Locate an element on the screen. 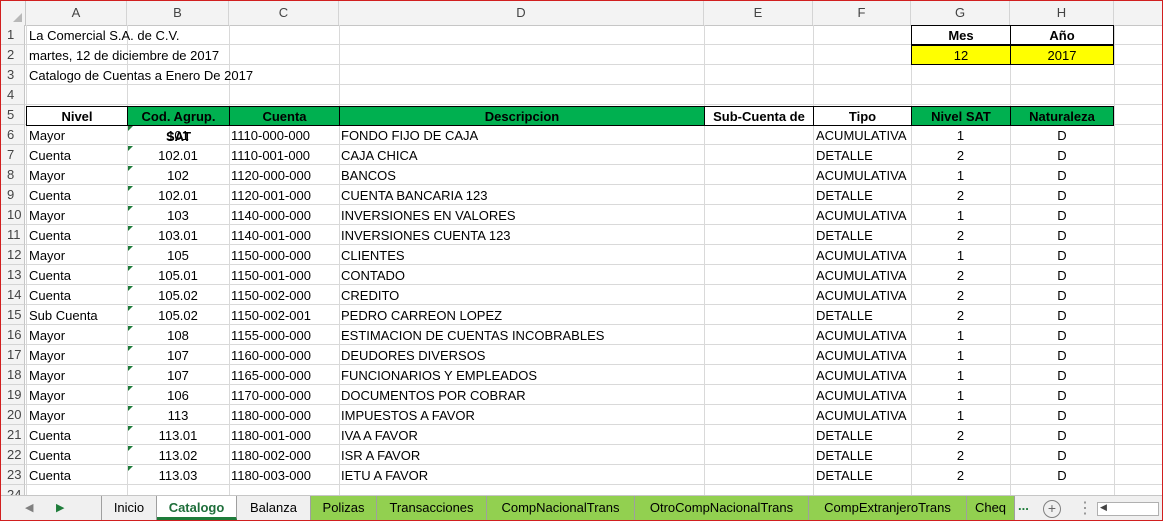  row-header: 13 is located at coordinates (13, 275).